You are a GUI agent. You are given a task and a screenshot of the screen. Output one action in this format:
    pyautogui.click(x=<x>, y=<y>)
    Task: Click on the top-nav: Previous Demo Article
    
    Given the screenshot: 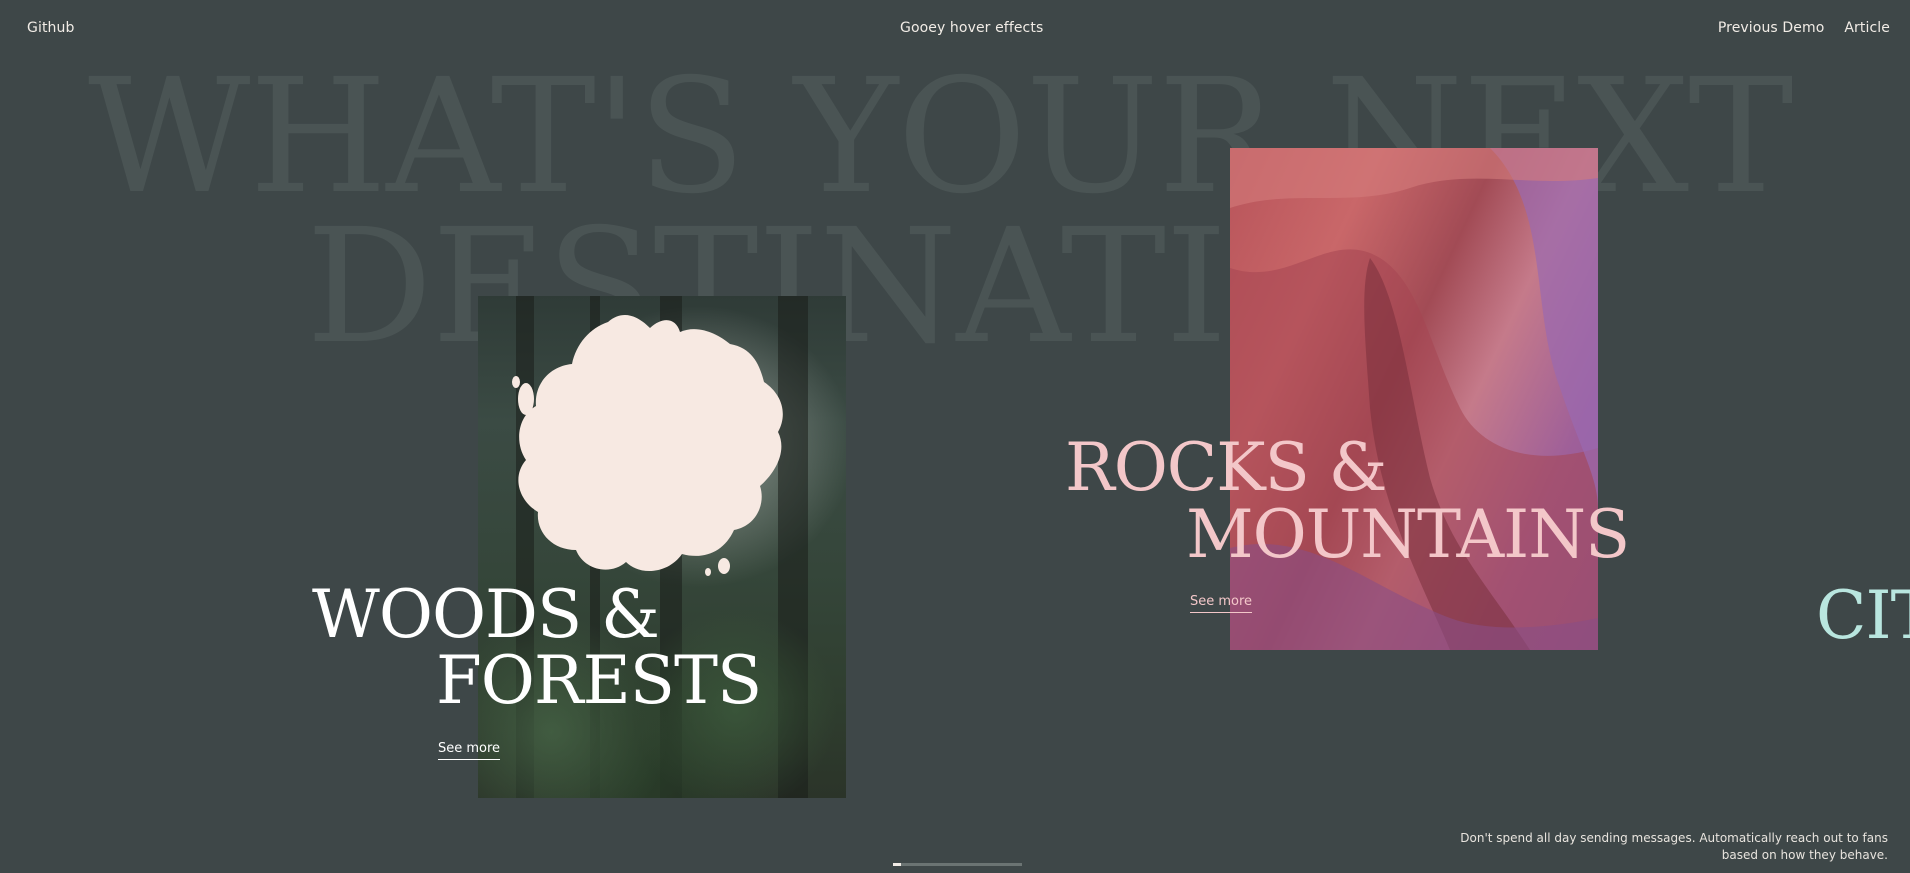 What is the action you would take?
    pyautogui.click(x=1804, y=28)
    